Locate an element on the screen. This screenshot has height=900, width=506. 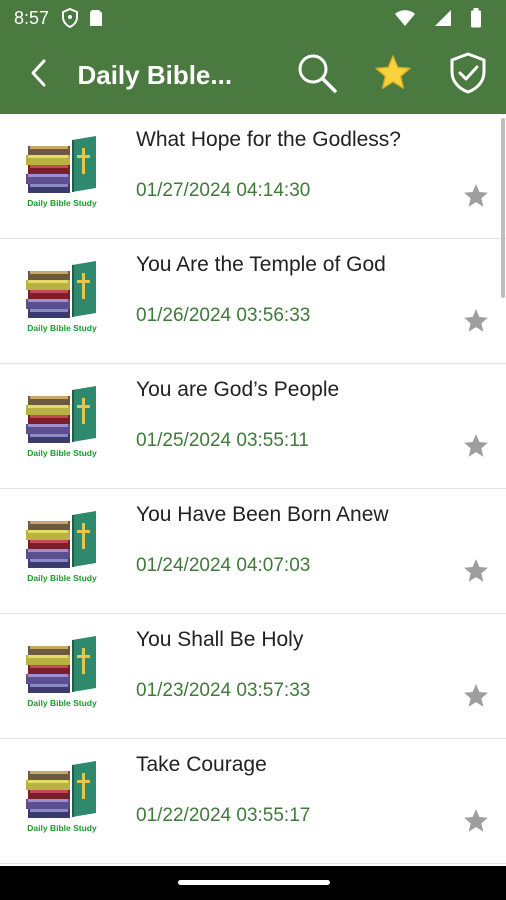
verified-shield-icon is located at coordinates (468, 75).